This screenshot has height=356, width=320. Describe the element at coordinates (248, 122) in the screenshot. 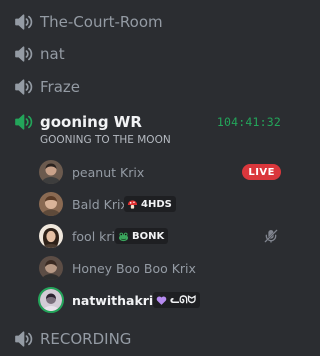

I see `channel-timer: 104:41:32` at that location.